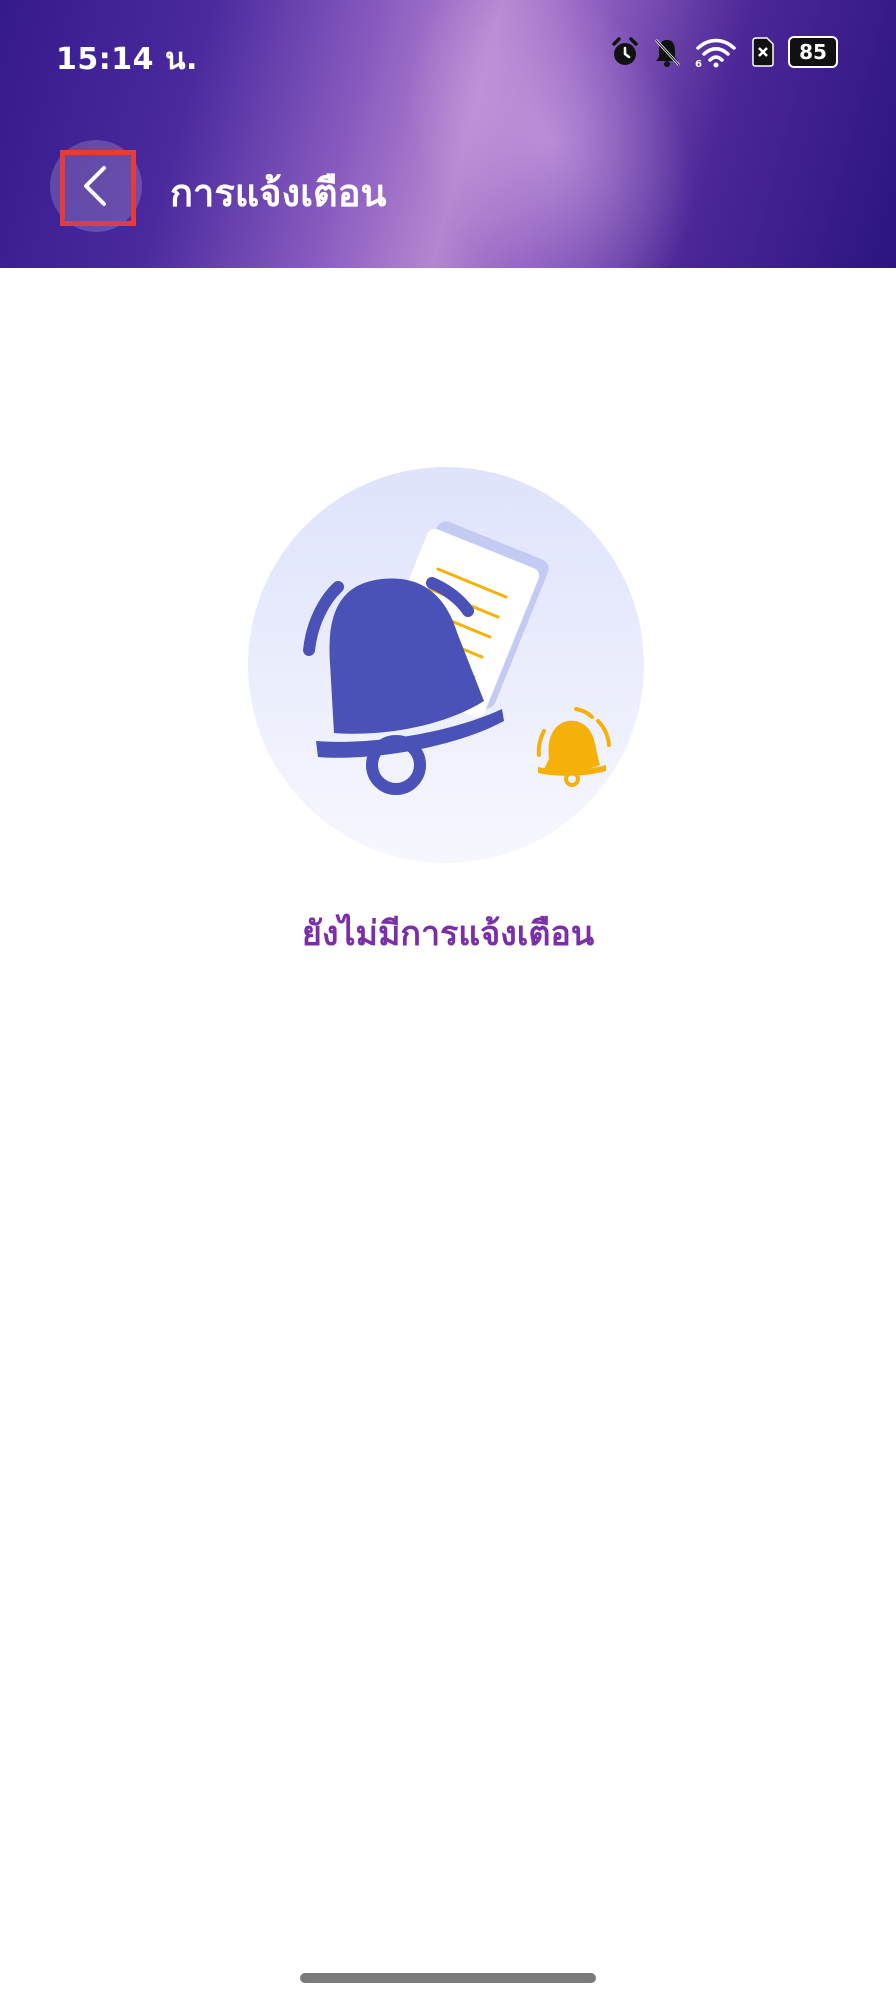  What do you see at coordinates (763, 52) in the screenshot?
I see `sim-icon` at bounding box center [763, 52].